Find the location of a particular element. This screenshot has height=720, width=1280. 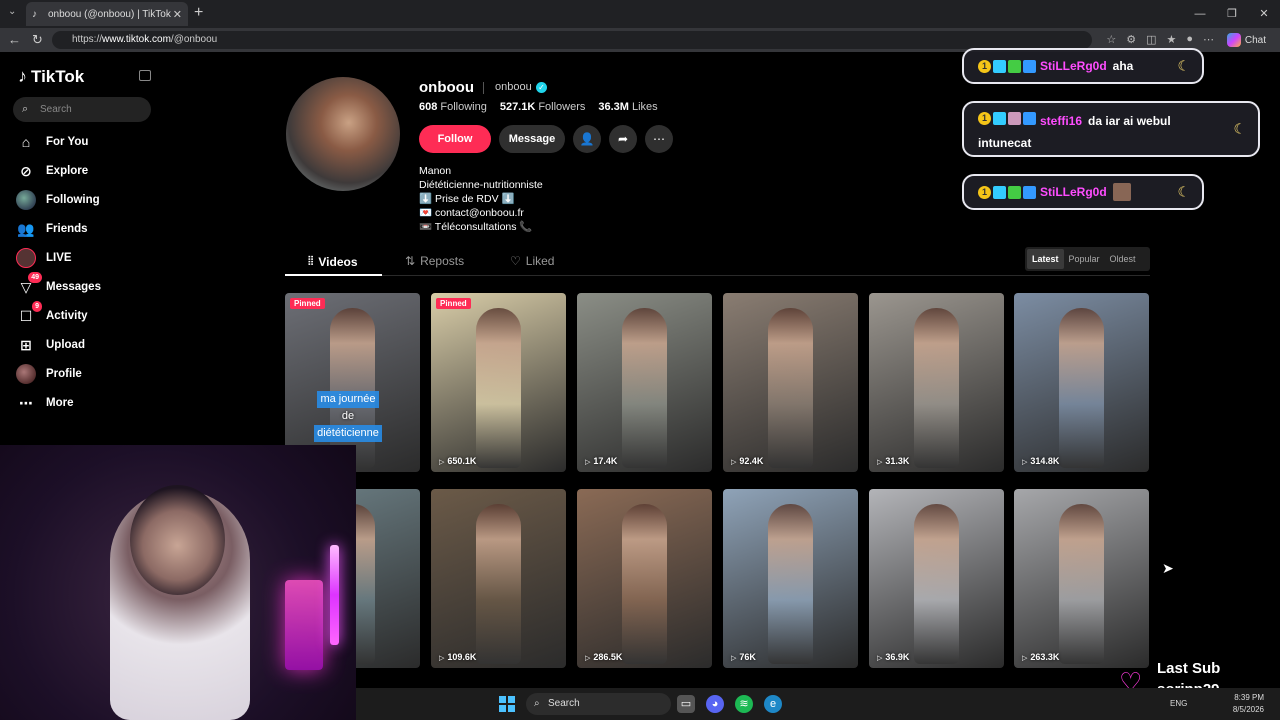

followers-stat: 527.1K Followers is located at coordinates (543, 107).